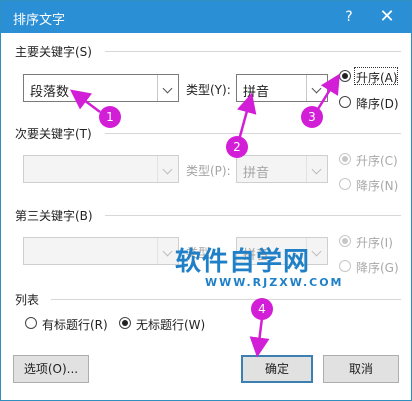 The width and height of the screenshot is (412, 401). Describe the element at coordinates (312, 117) in the screenshot. I see `annotation-badge-3: 3` at that location.